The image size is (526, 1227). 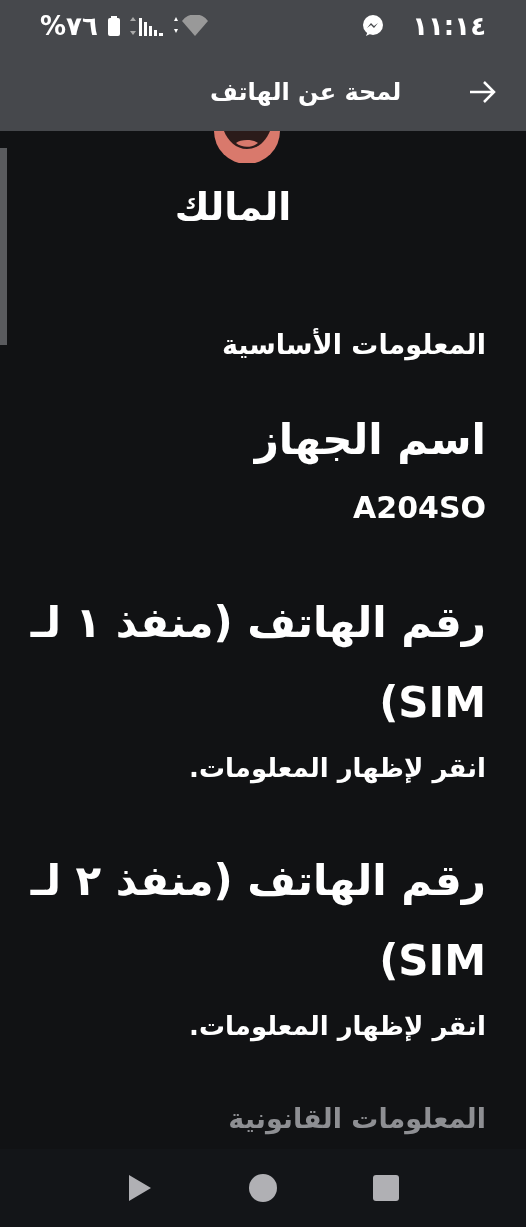 What do you see at coordinates (258, 440) in the screenshot?
I see `setting-title: اسم الجهاز` at bounding box center [258, 440].